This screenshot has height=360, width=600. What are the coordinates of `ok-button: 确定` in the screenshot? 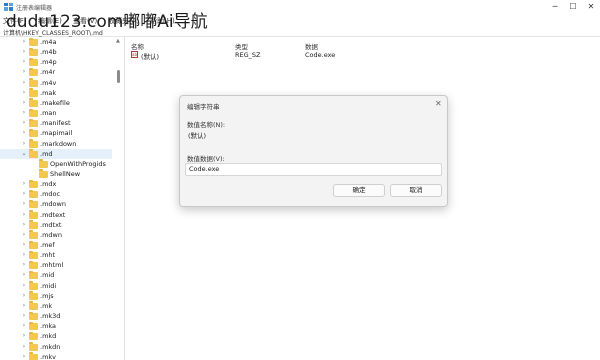 It's located at (359, 190).